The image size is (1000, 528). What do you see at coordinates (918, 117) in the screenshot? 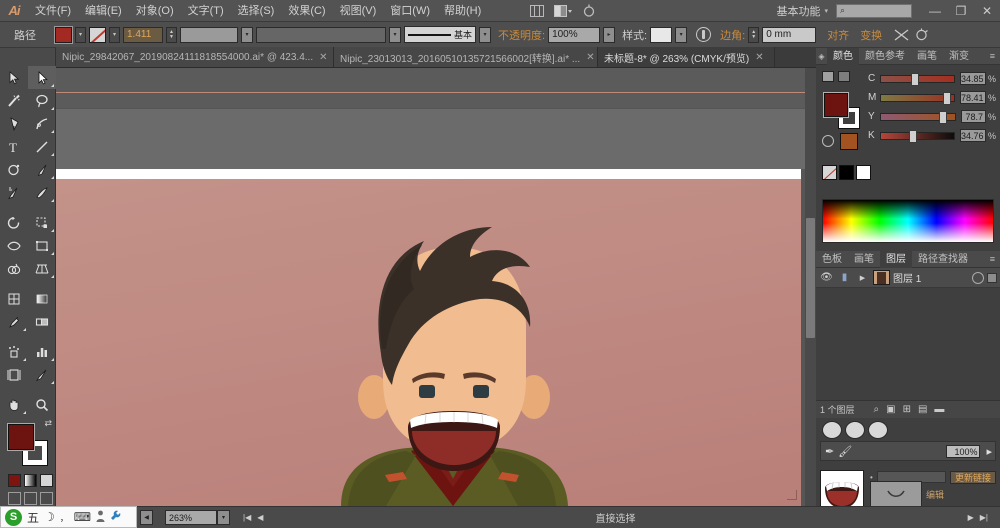
I see `yellow-slider` at bounding box center [918, 117].